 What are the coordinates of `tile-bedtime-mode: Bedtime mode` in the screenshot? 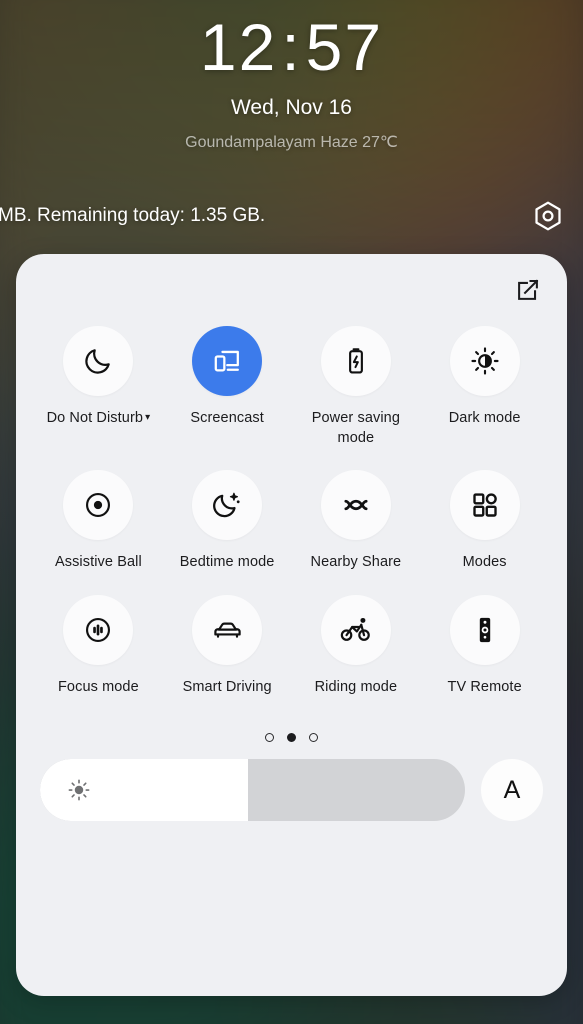 It's located at (227, 521).